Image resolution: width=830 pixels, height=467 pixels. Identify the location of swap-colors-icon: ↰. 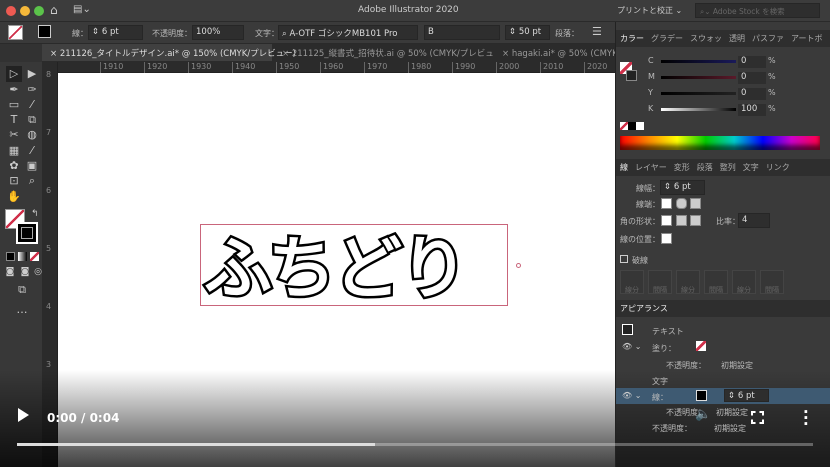
(35, 214).